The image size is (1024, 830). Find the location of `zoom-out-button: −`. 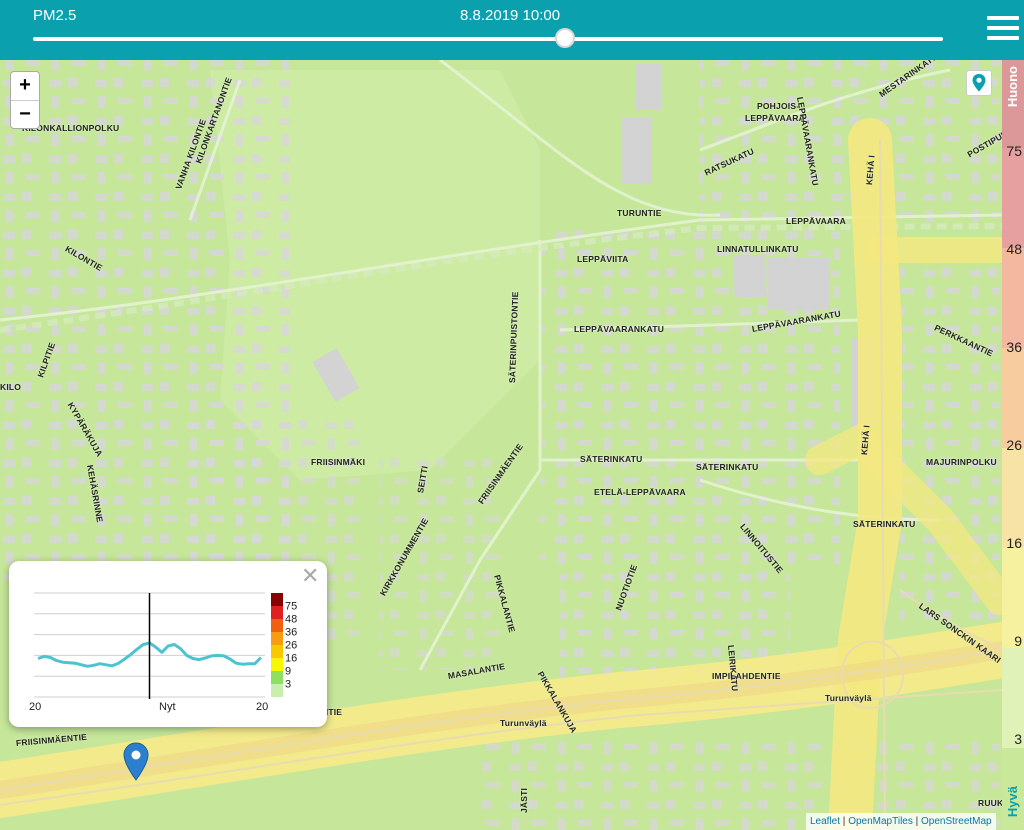

zoom-out-button: − is located at coordinates (25, 115).